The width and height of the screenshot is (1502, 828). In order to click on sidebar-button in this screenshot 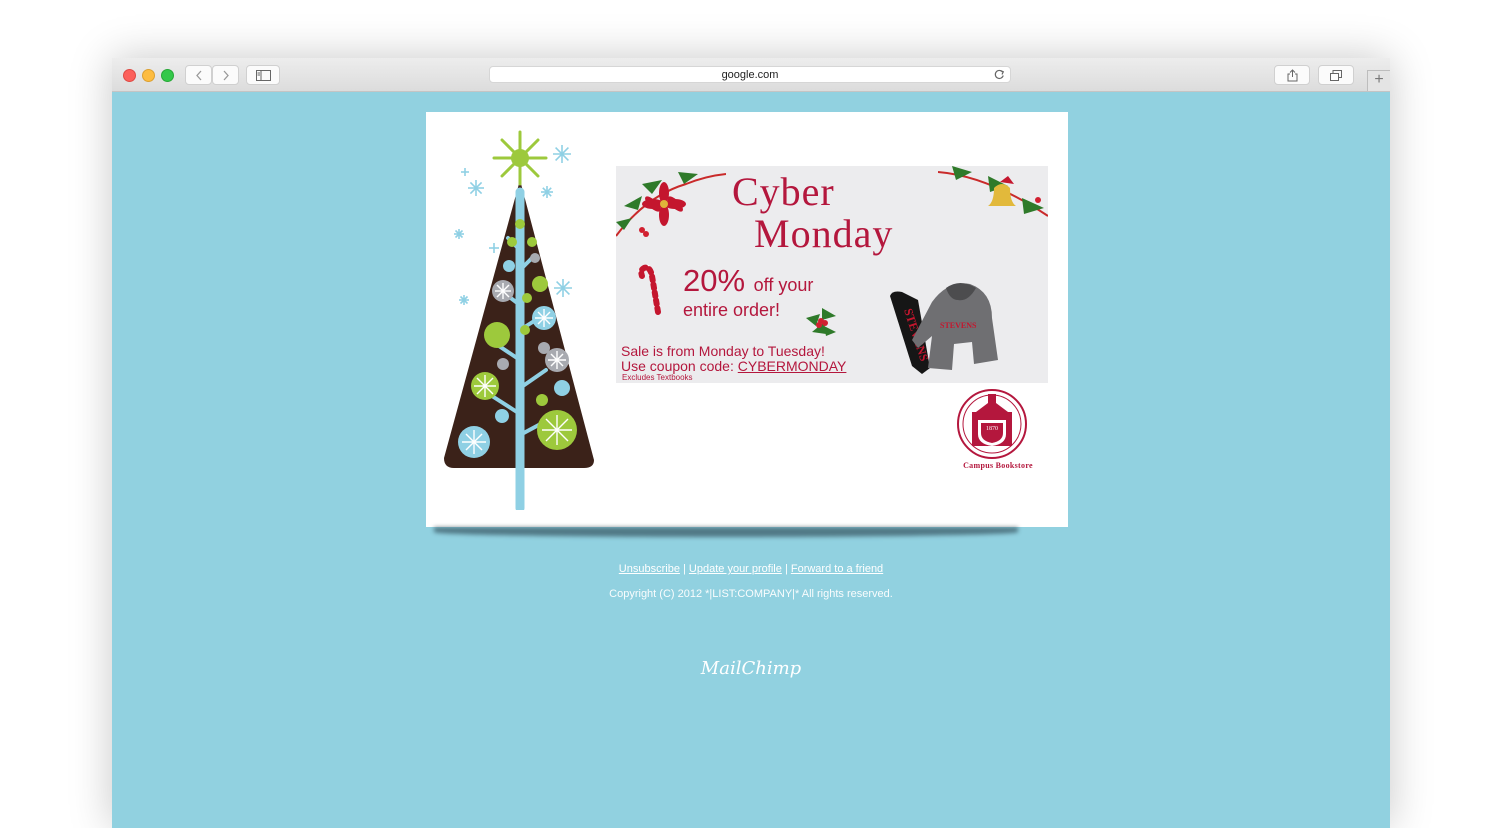, I will do `click(263, 75)`.